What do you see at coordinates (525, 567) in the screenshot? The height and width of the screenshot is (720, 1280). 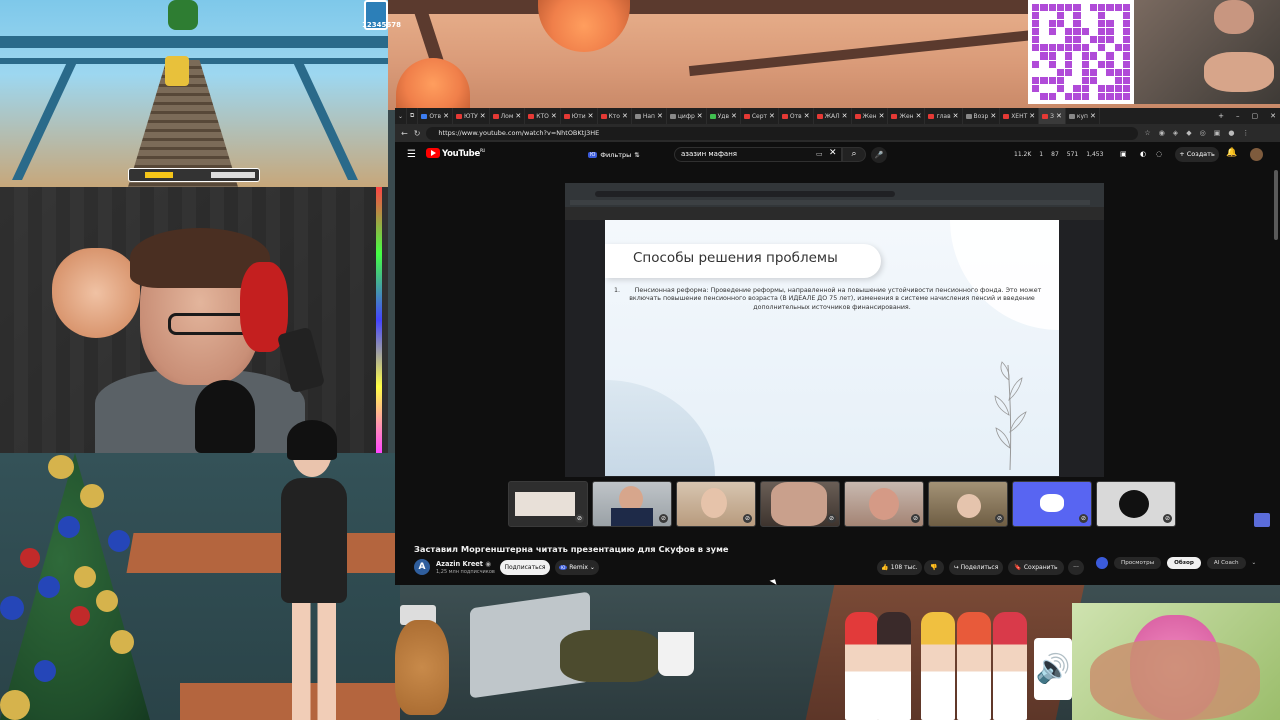 I see `subscribe-button: Подписаться` at bounding box center [525, 567].